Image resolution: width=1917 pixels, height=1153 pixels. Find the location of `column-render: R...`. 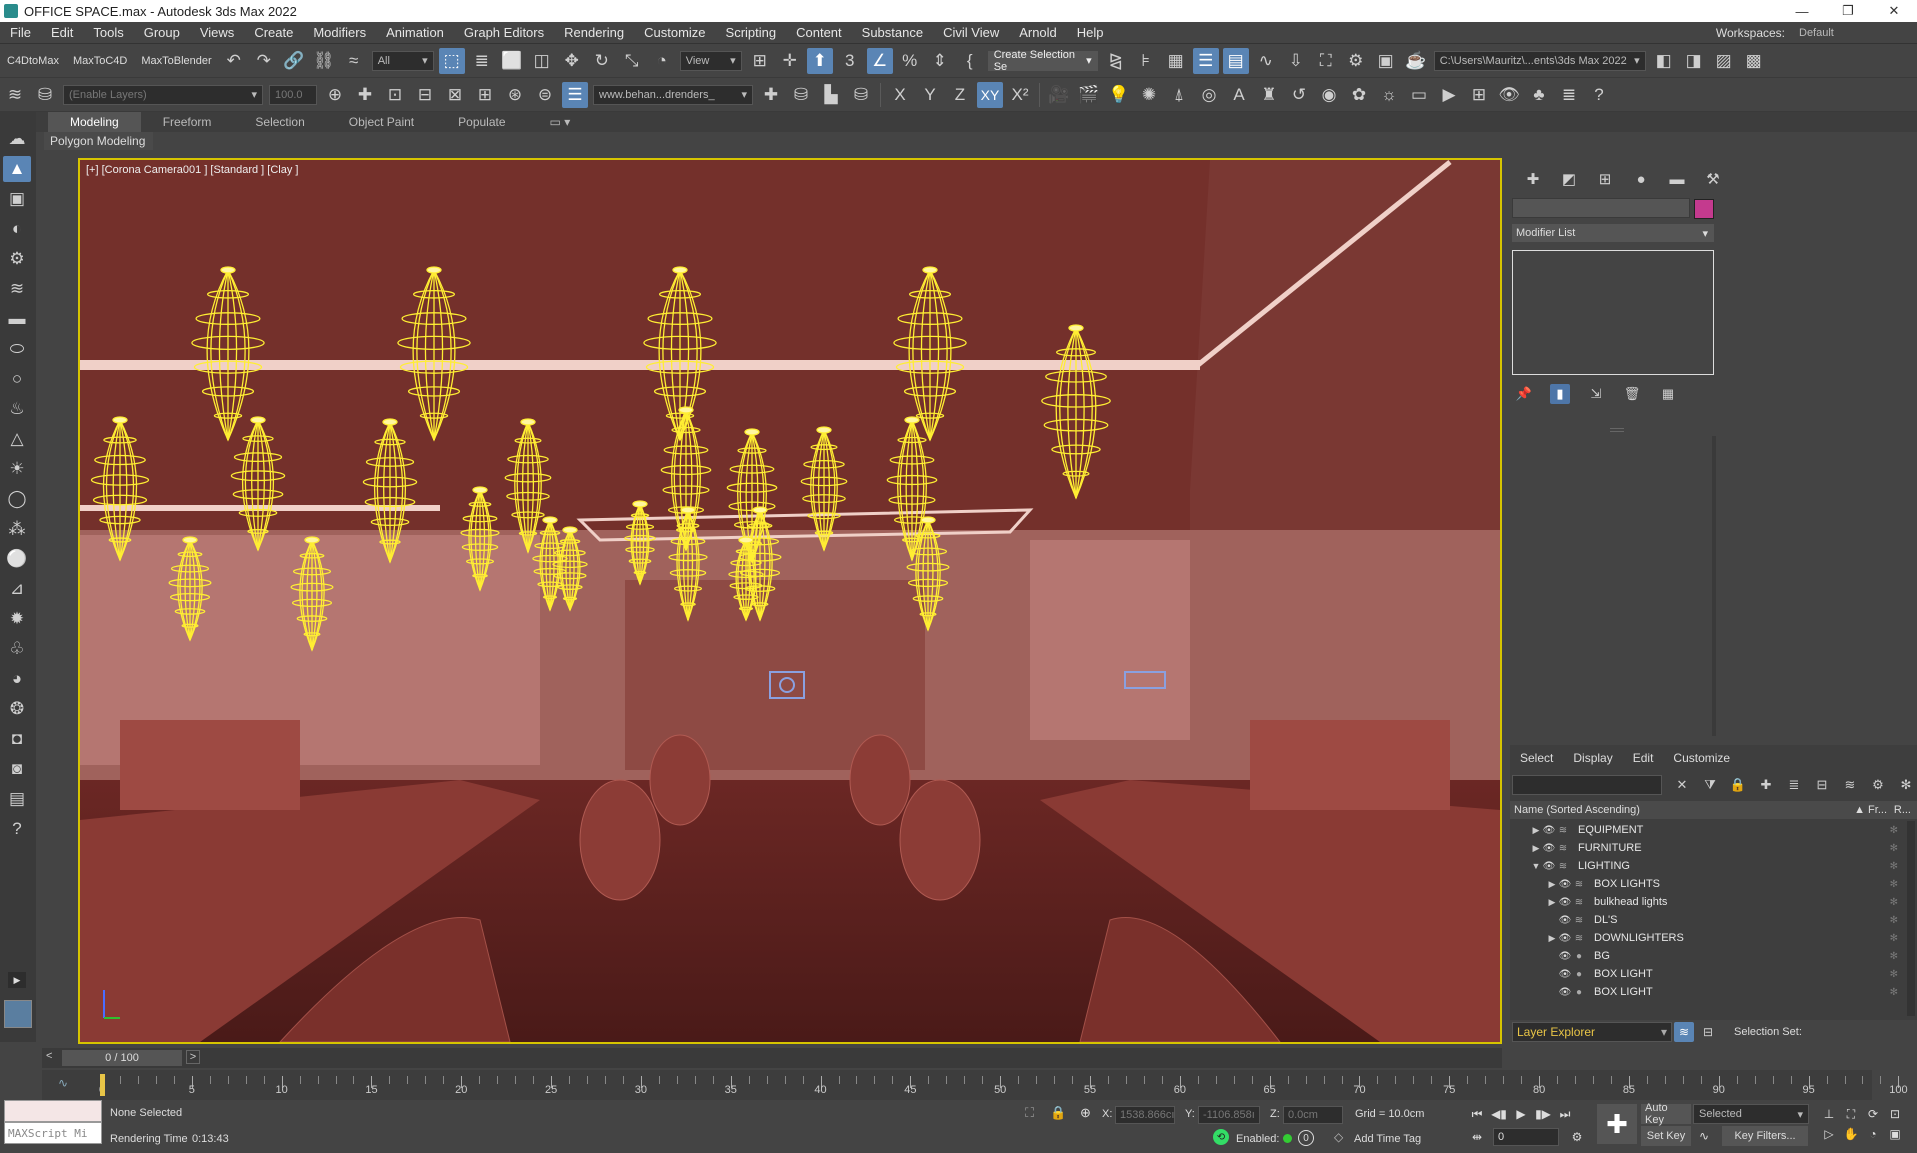

column-render: R... is located at coordinates (1902, 810).